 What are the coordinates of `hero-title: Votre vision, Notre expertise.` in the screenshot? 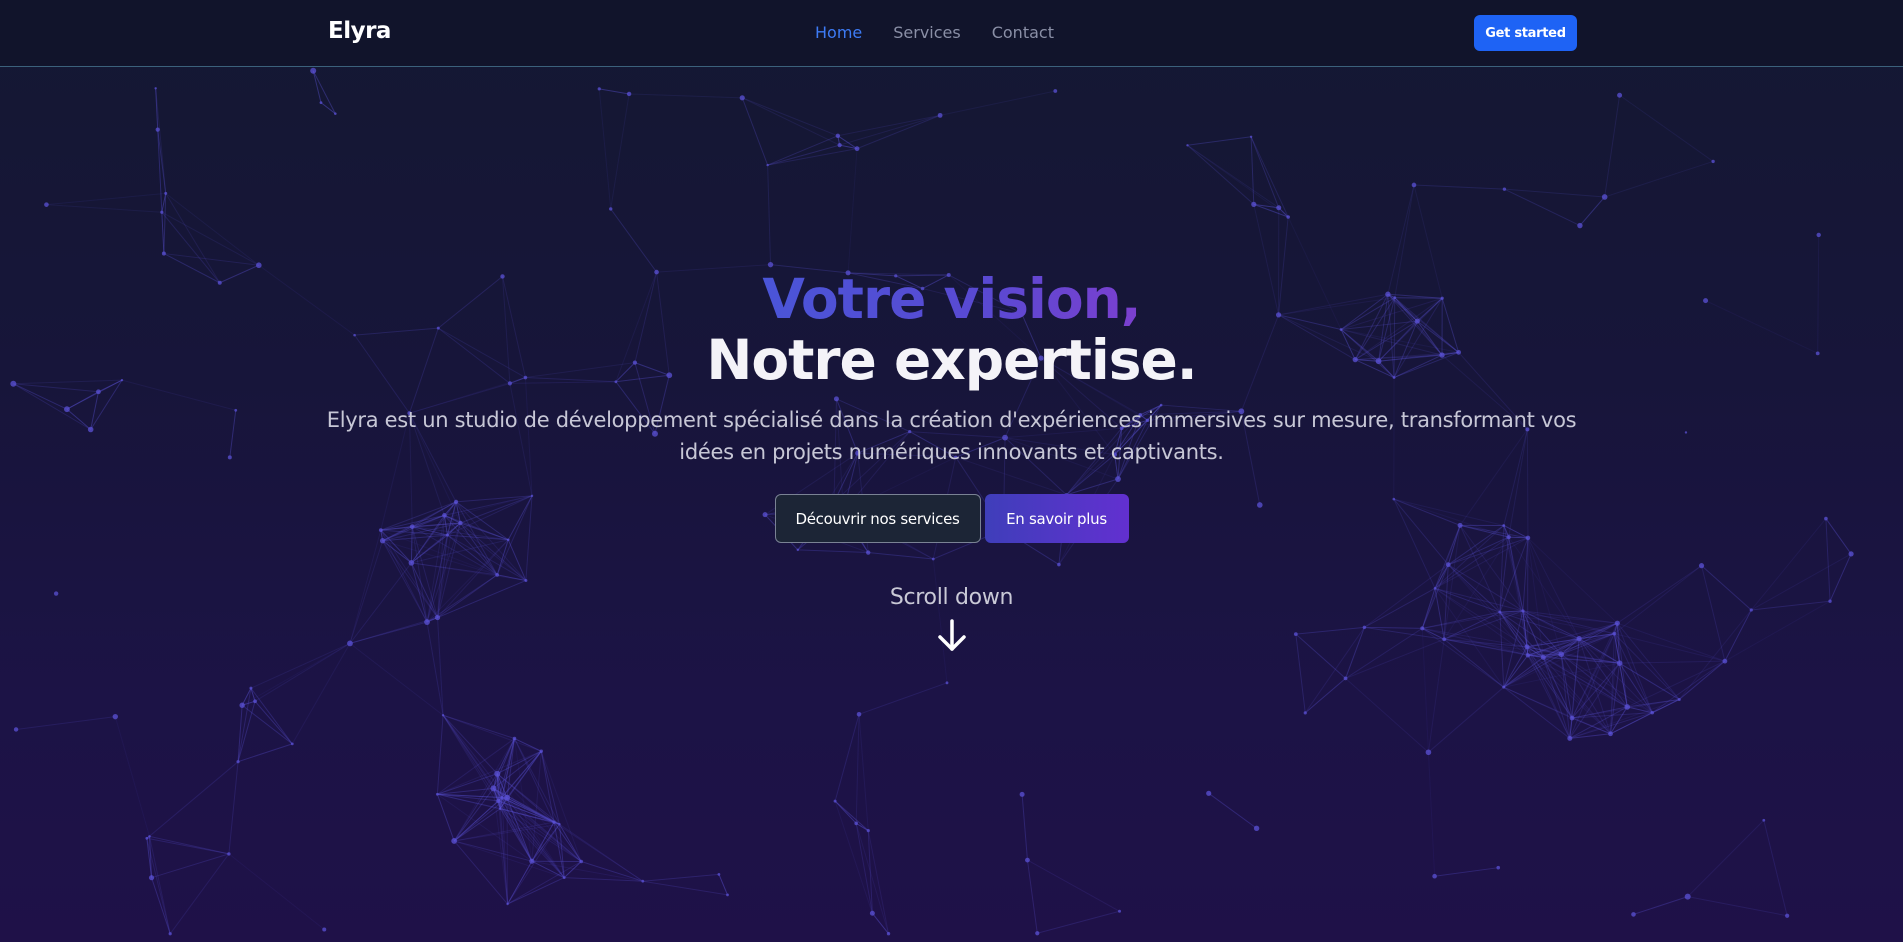 It's located at (951, 329).